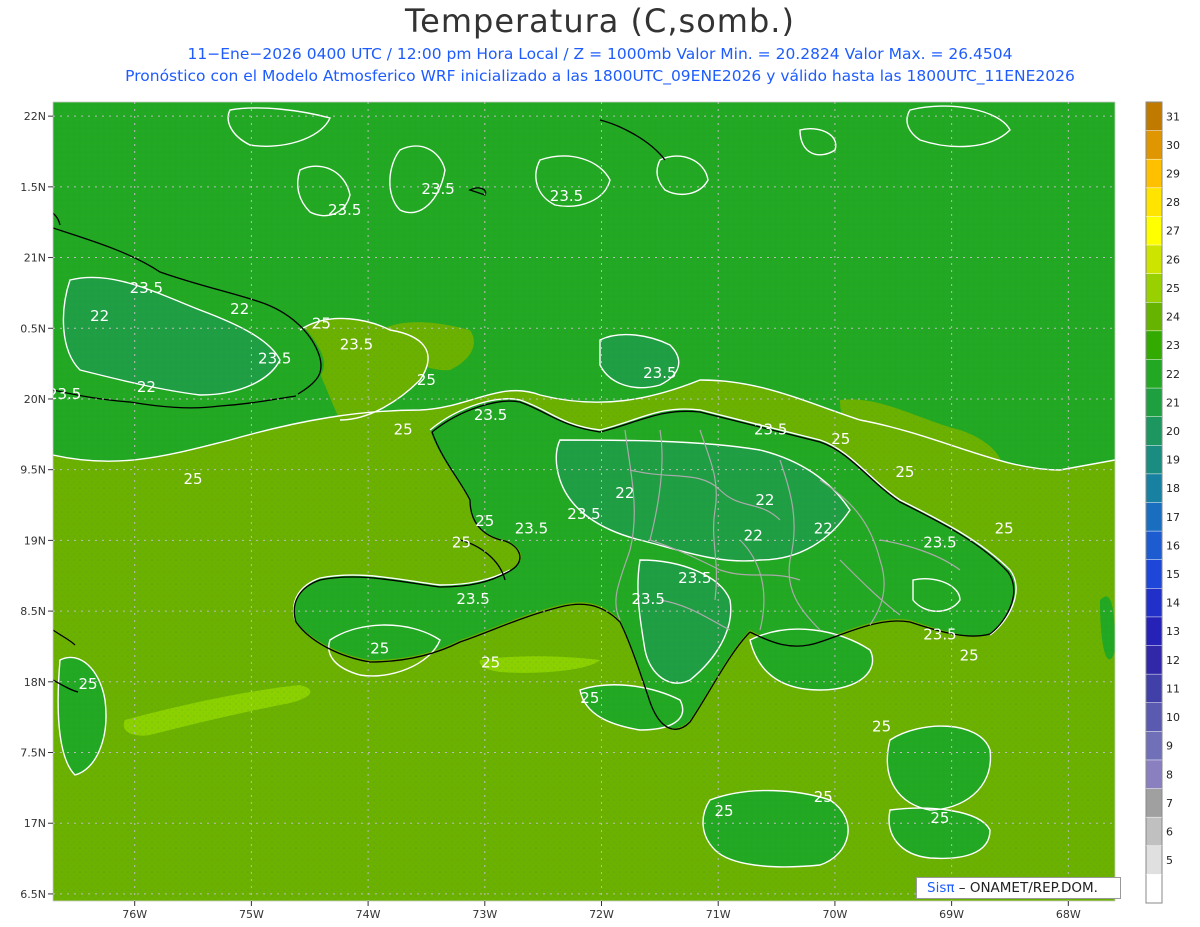 This screenshot has width=1200, height=927. What do you see at coordinates (33, 470) in the screenshot?
I see `lat-tick-label: 9.5N` at bounding box center [33, 470].